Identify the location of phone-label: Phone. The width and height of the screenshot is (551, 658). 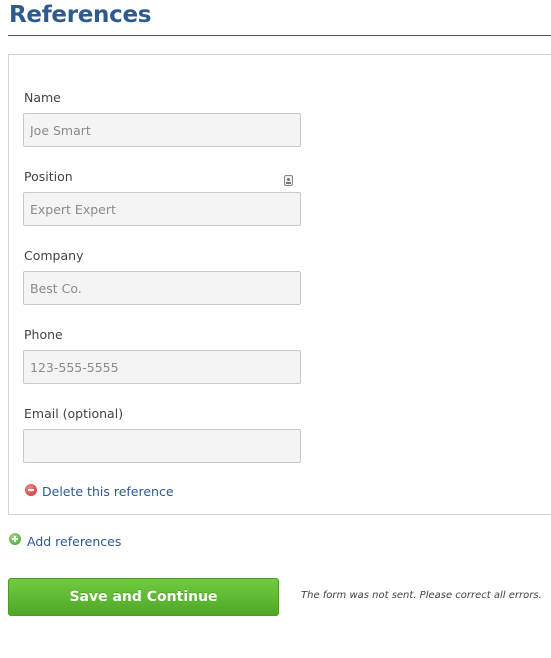
(43, 334).